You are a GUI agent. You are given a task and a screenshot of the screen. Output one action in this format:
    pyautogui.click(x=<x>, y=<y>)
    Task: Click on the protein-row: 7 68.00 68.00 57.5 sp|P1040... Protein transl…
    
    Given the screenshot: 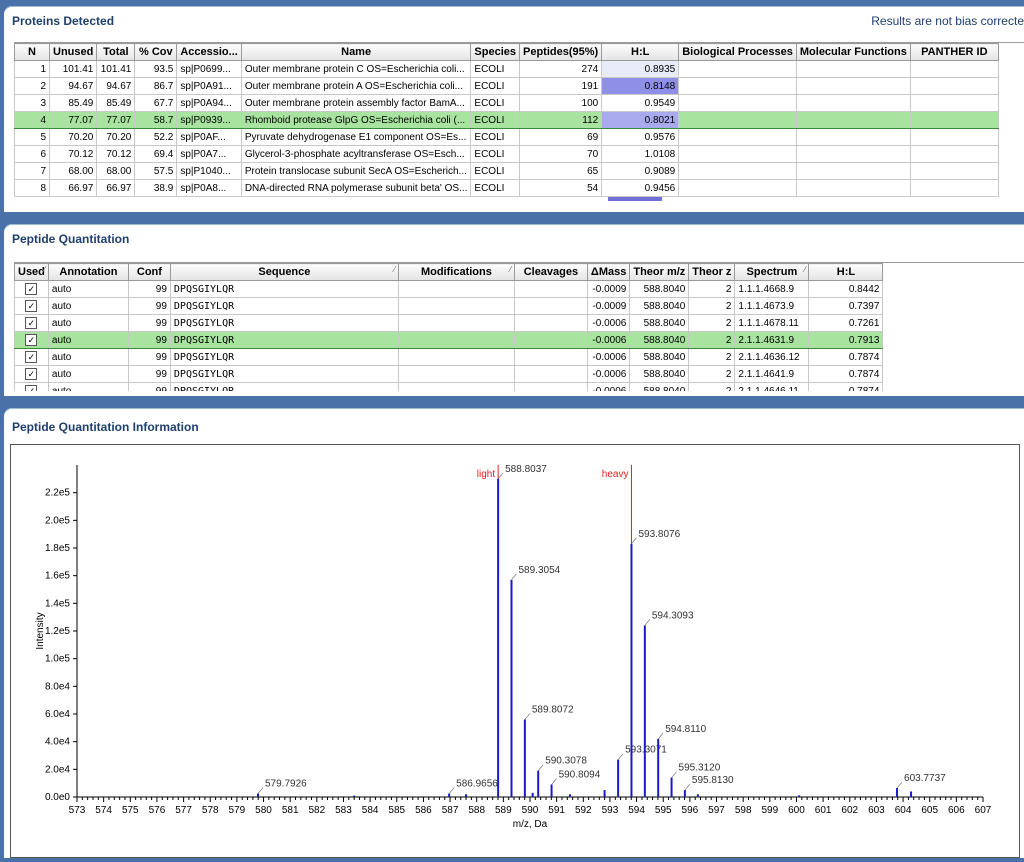 What is the action you would take?
    pyautogui.click(x=506, y=171)
    